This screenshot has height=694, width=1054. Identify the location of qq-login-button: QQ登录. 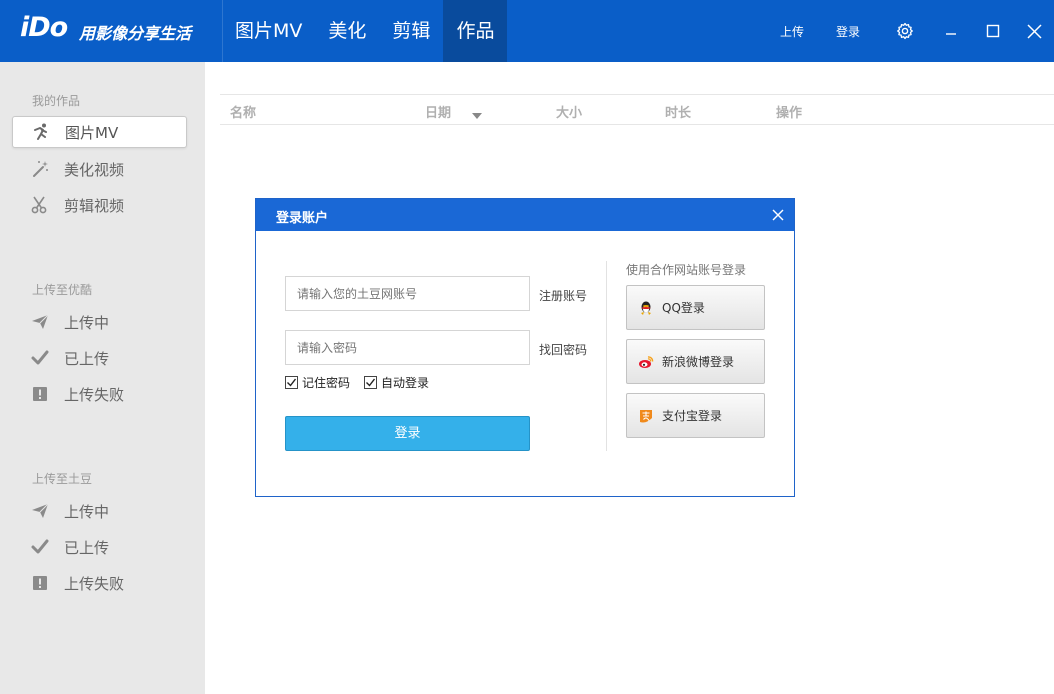
(695, 307).